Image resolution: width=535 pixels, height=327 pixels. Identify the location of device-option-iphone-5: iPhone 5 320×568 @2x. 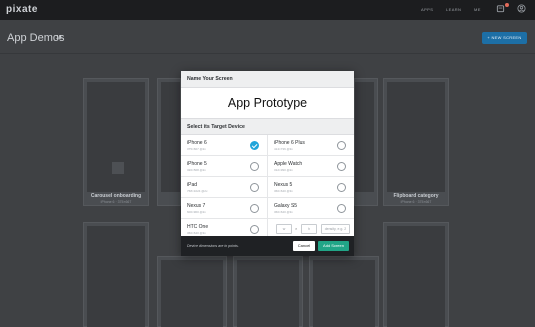
(224, 166).